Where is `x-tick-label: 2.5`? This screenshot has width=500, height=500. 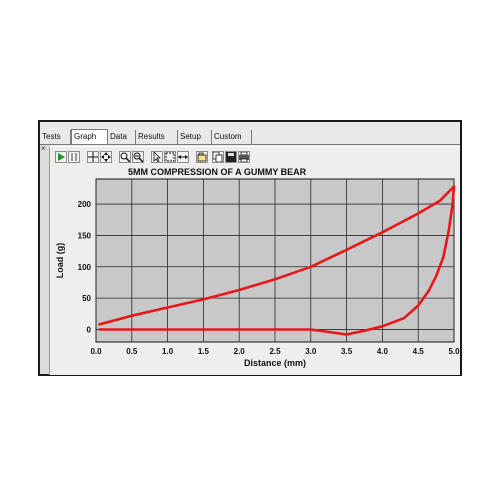
x-tick-label: 2.5 is located at coordinates (275, 351).